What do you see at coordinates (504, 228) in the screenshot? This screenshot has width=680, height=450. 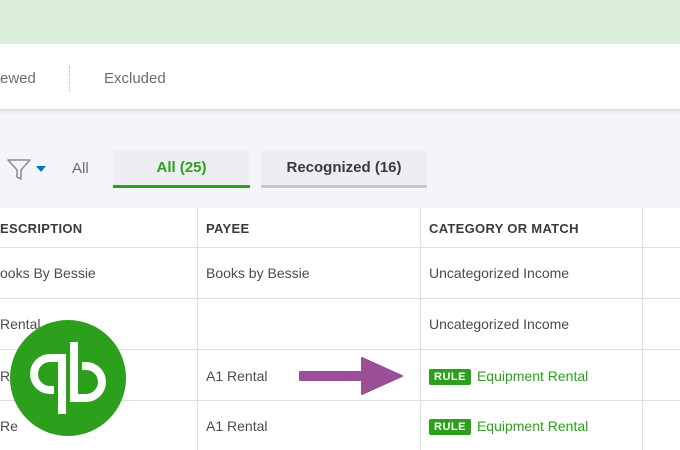 I see `header-category: CATEGORY OR MATCH` at bounding box center [504, 228].